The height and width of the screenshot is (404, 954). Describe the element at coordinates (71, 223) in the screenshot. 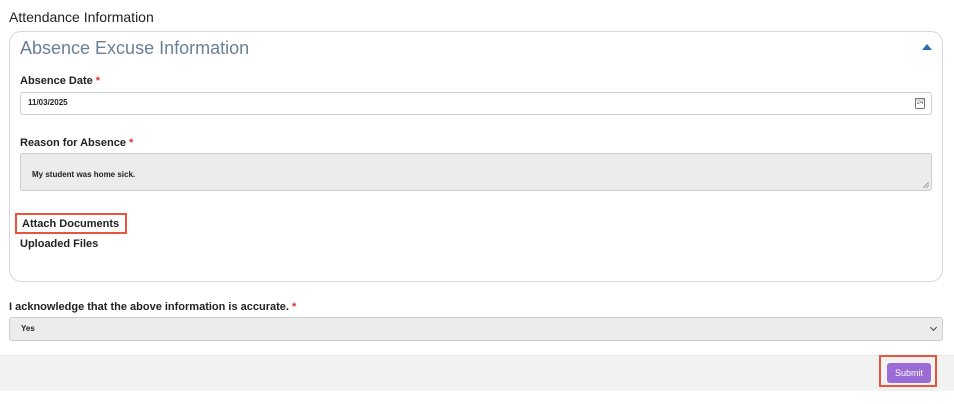

I see `attach-documents-link: Attach Documents` at that location.